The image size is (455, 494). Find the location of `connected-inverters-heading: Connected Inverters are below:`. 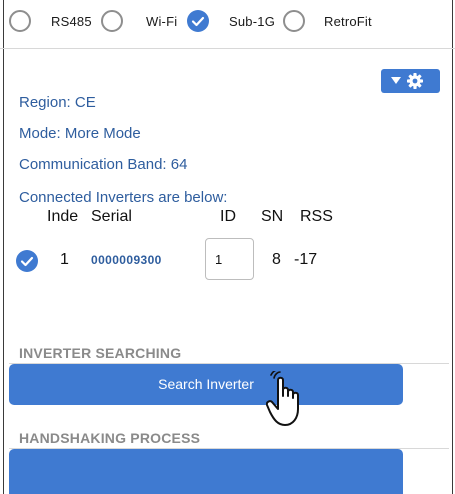

connected-inverters-heading: Connected Inverters are below: is located at coordinates (123, 197).